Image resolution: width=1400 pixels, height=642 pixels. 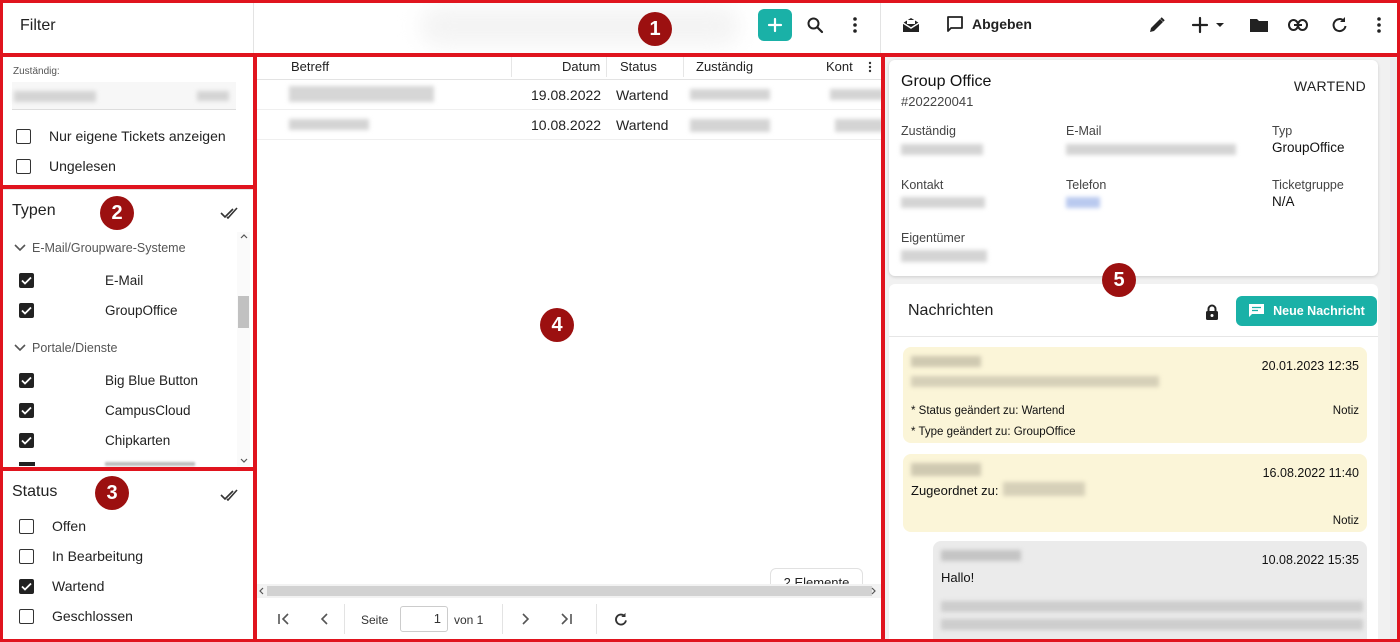 I want to click on type-group-email: E-Mail/Groupware-Systeme, so click(x=100, y=248).